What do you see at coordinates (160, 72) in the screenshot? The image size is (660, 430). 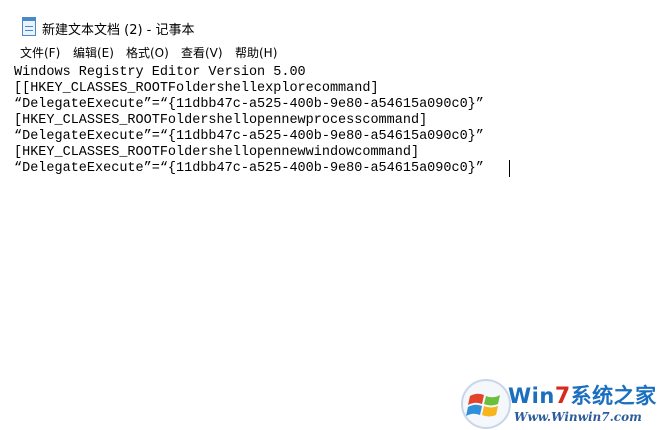 I see `editor-line: Windows Registry Editor Version 5.00` at bounding box center [160, 72].